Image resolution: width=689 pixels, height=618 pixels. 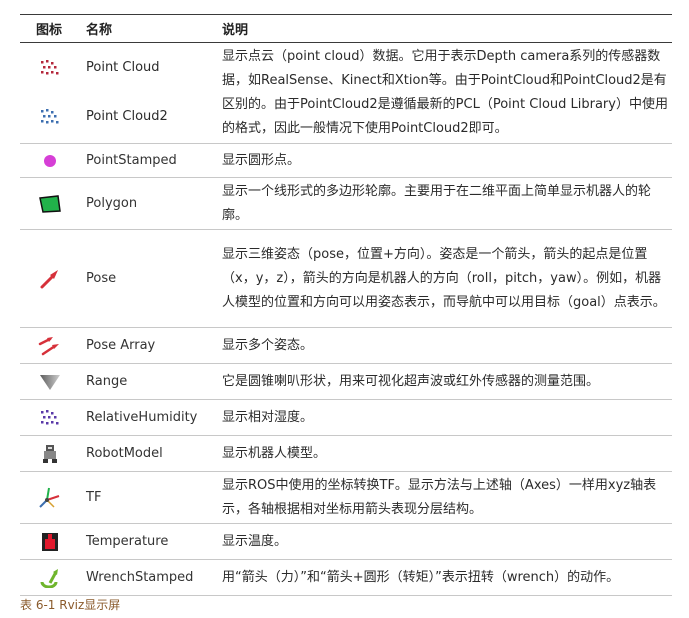 What do you see at coordinates (121, 345) in the screenshot?
I see `name-pose-array: Pose Array` at bounding box center [121, 345].